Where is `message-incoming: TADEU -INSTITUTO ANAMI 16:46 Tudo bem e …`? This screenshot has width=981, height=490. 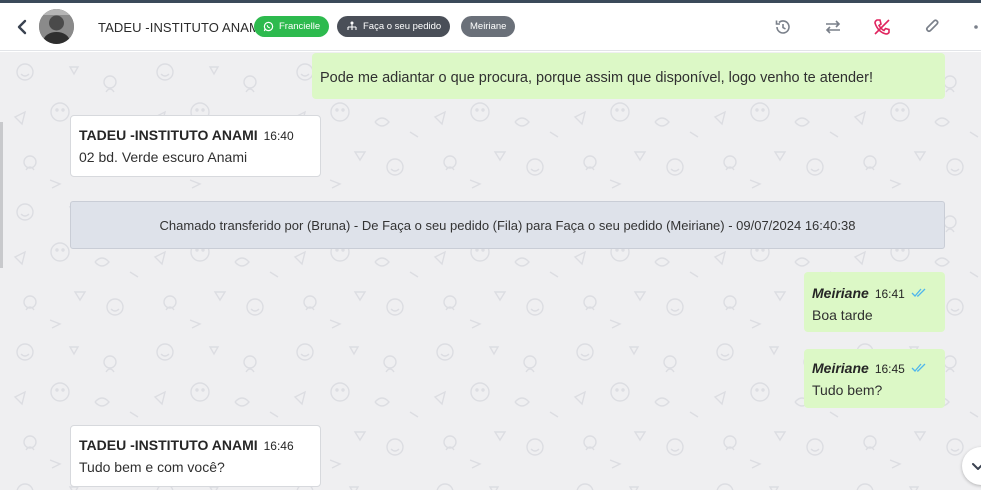
message-incoming: TADEU -INSTITUTO ANAMI 16:46 Tudo bem e … is located at coordinates (195, 456).